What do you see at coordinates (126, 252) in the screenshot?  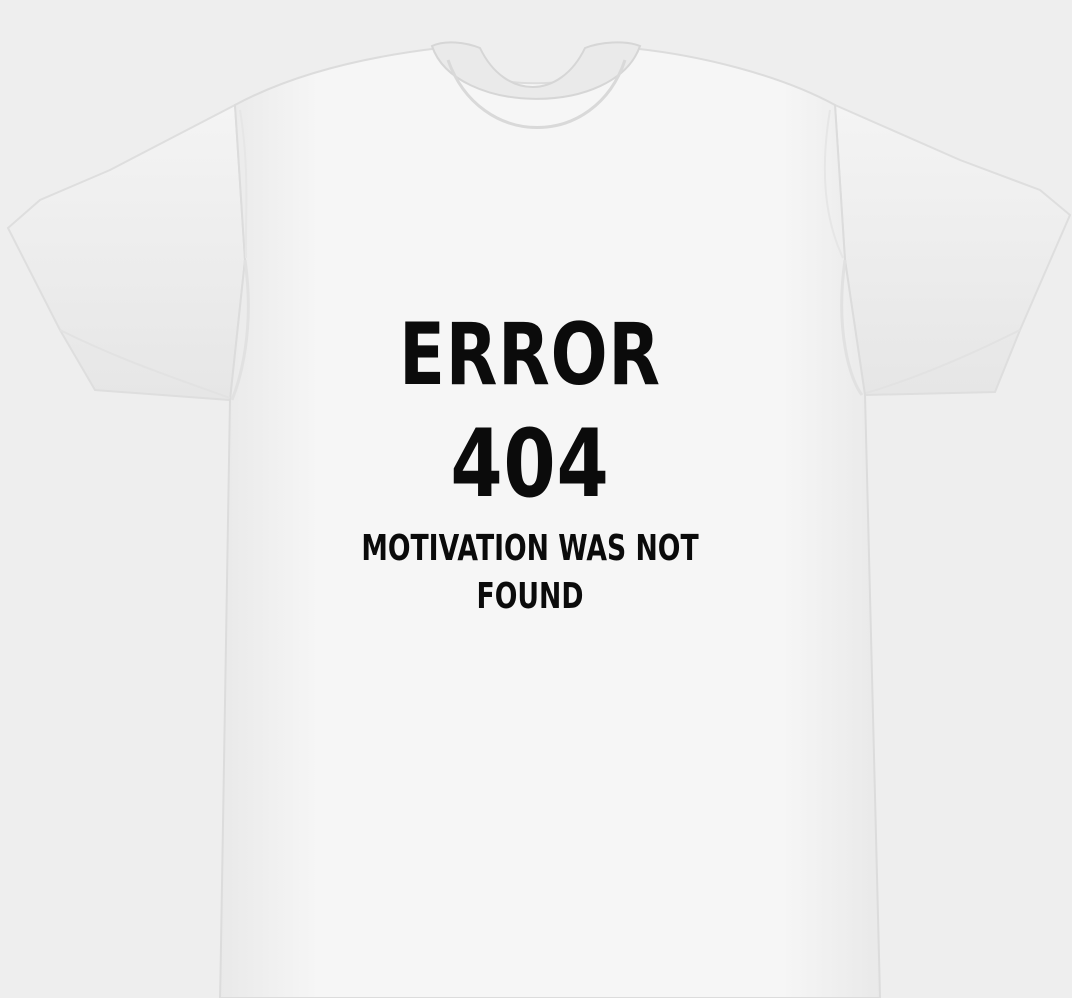 I see `left-sleeve` at bounding box center [126, 252].